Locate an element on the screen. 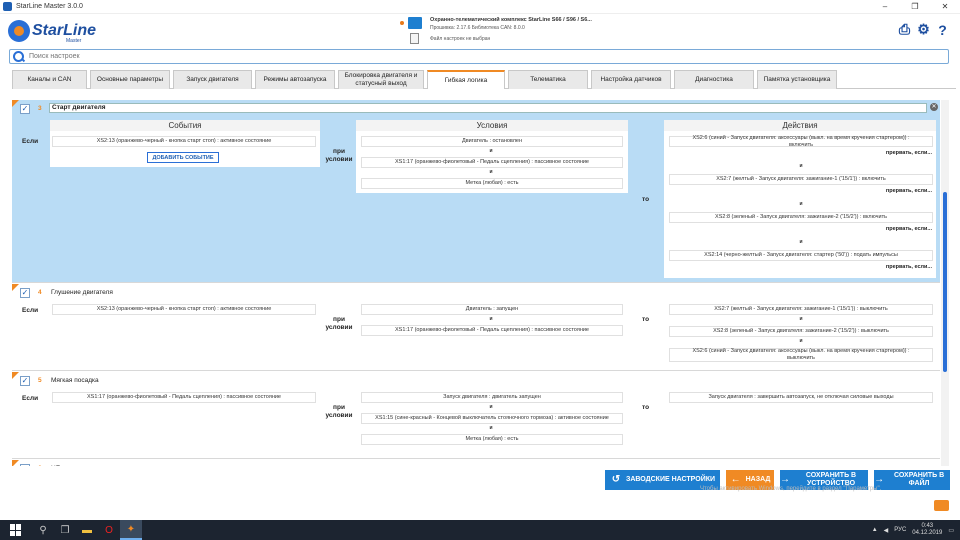 The width and height of the screenshot is (960, 540). tab-10: Памятка установщика is located at coordinates (797, 79).